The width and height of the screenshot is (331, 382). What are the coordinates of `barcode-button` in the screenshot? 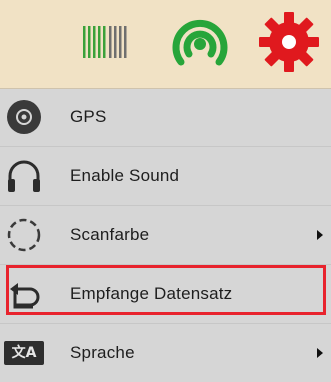 It's located at (107, 42).